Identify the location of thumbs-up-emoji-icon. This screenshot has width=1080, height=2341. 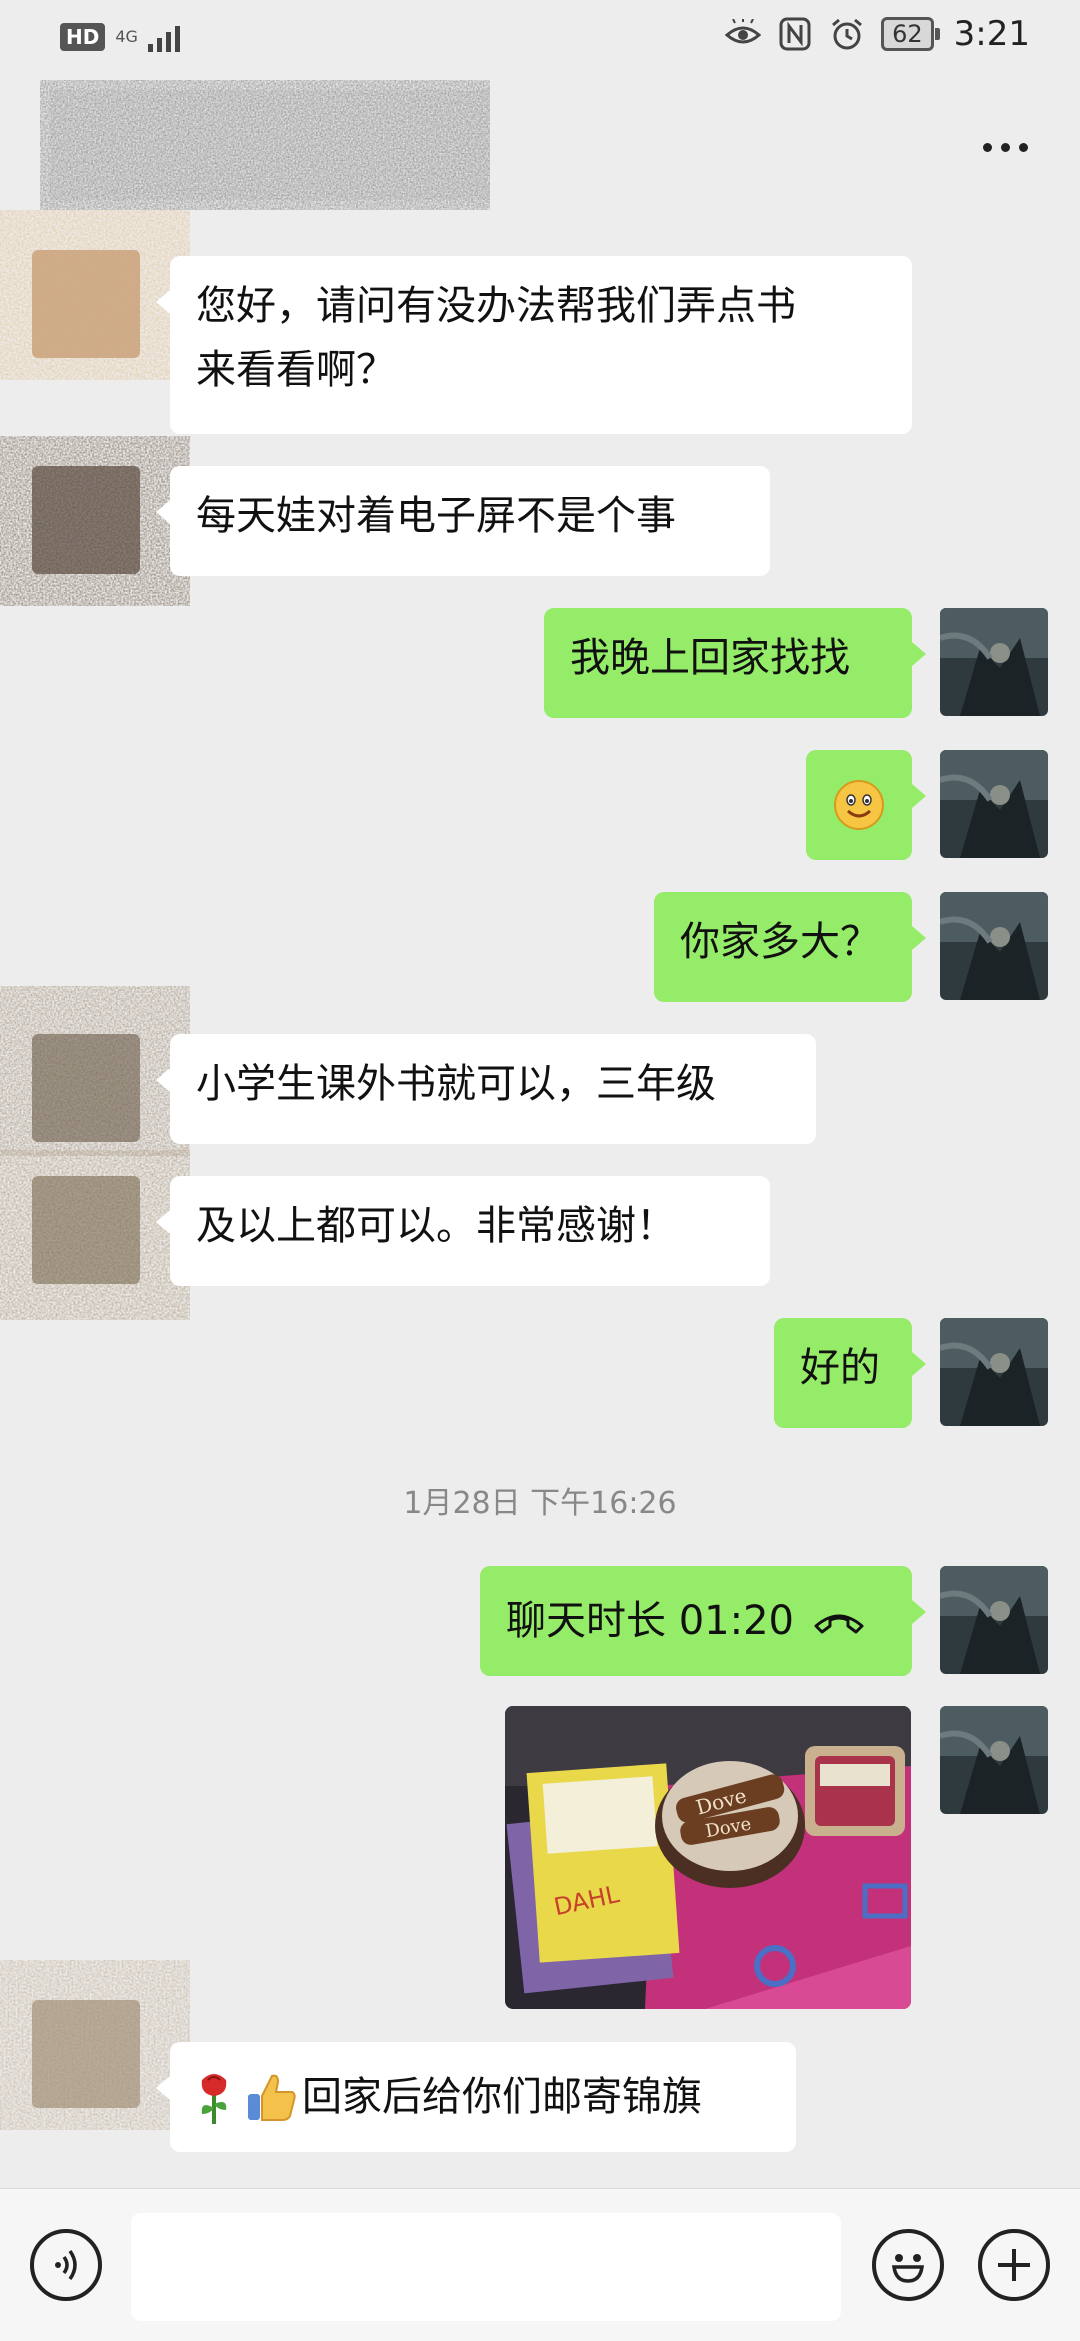
(272, 2097).